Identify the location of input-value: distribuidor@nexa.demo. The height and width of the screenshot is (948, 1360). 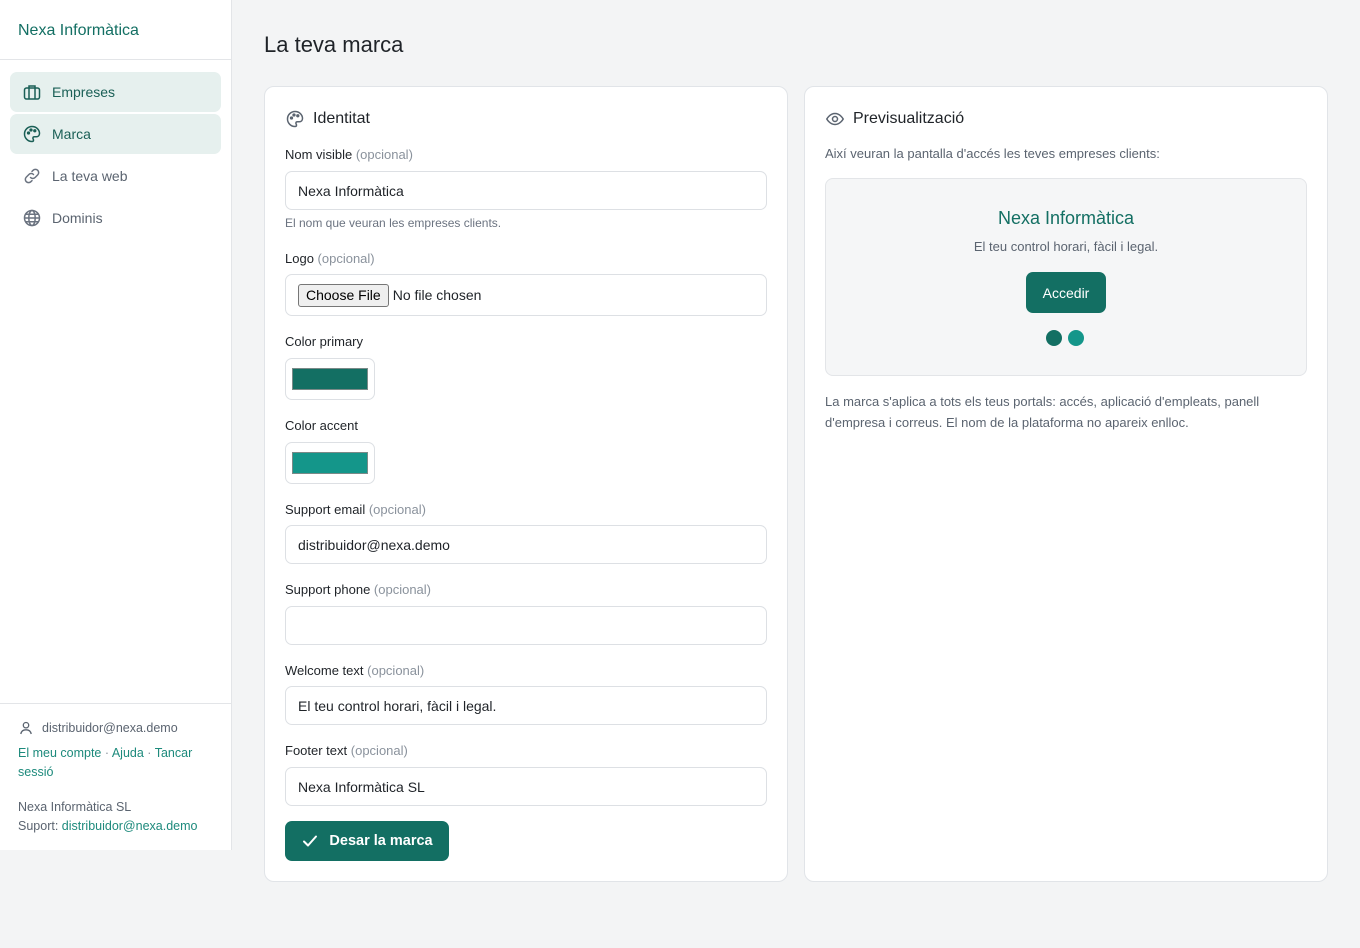
(374, 544).